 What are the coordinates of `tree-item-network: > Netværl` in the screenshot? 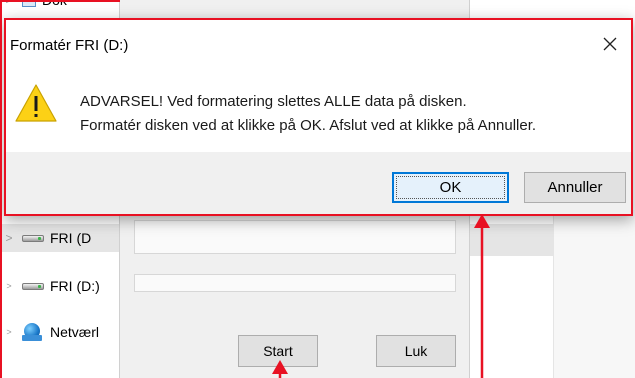 It's located at (60, 332).